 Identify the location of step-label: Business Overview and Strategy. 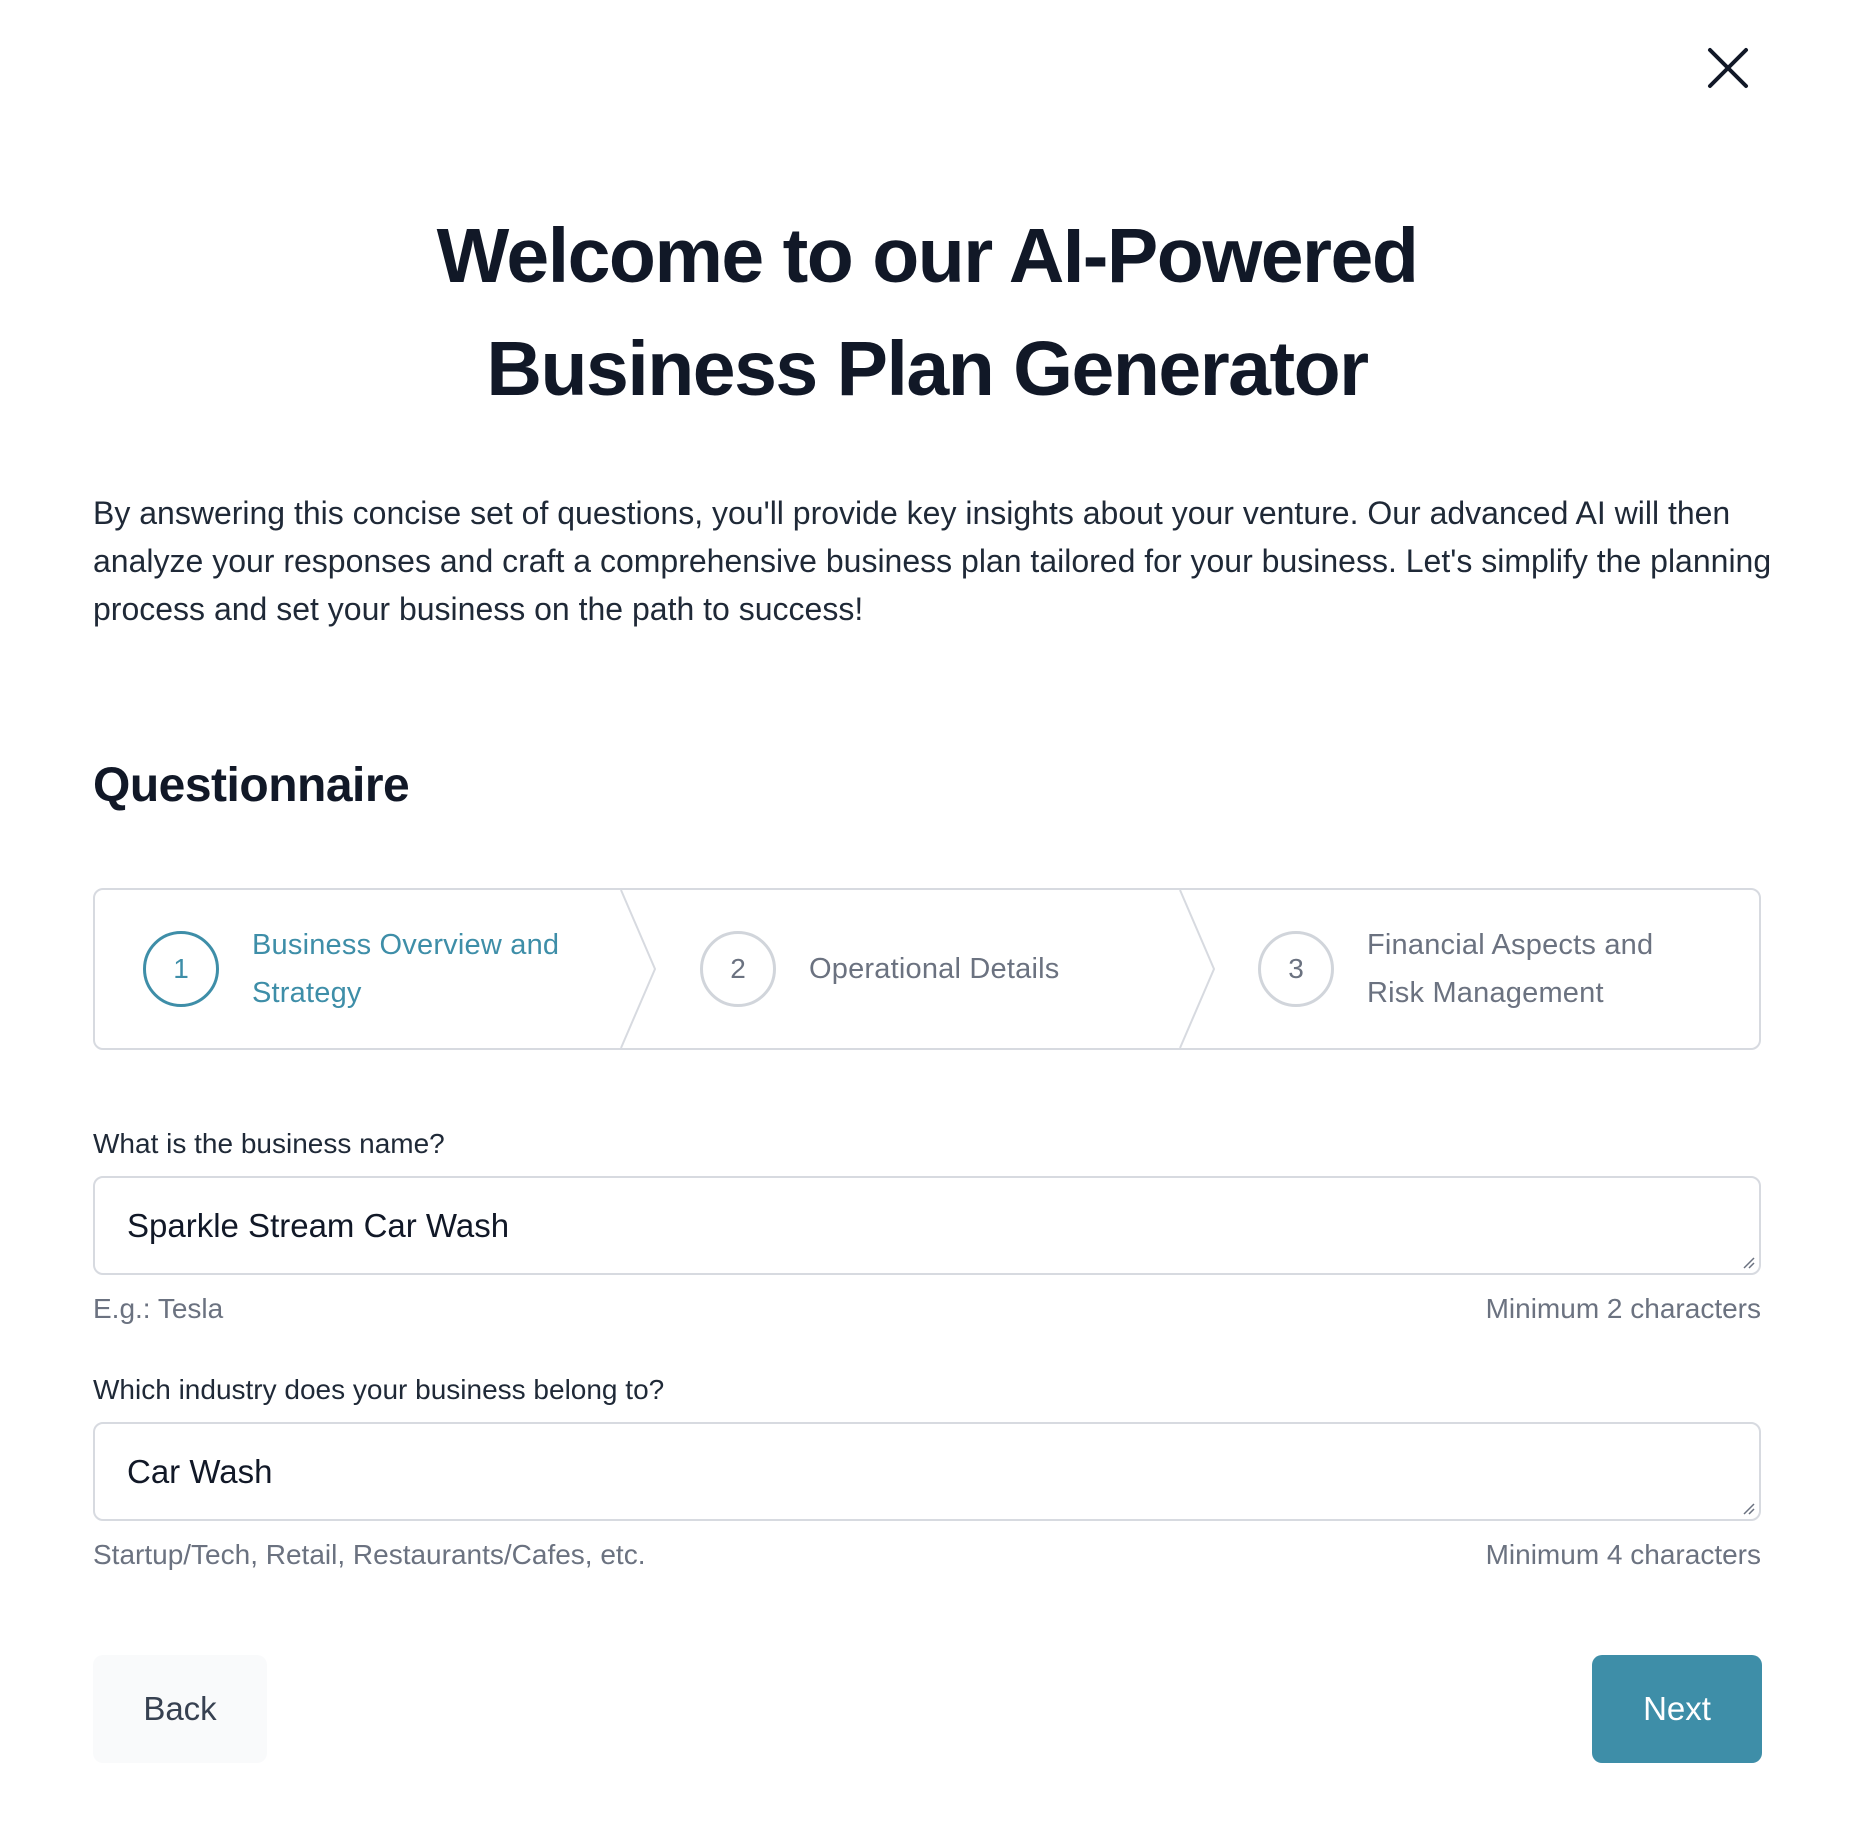
(405, 969).